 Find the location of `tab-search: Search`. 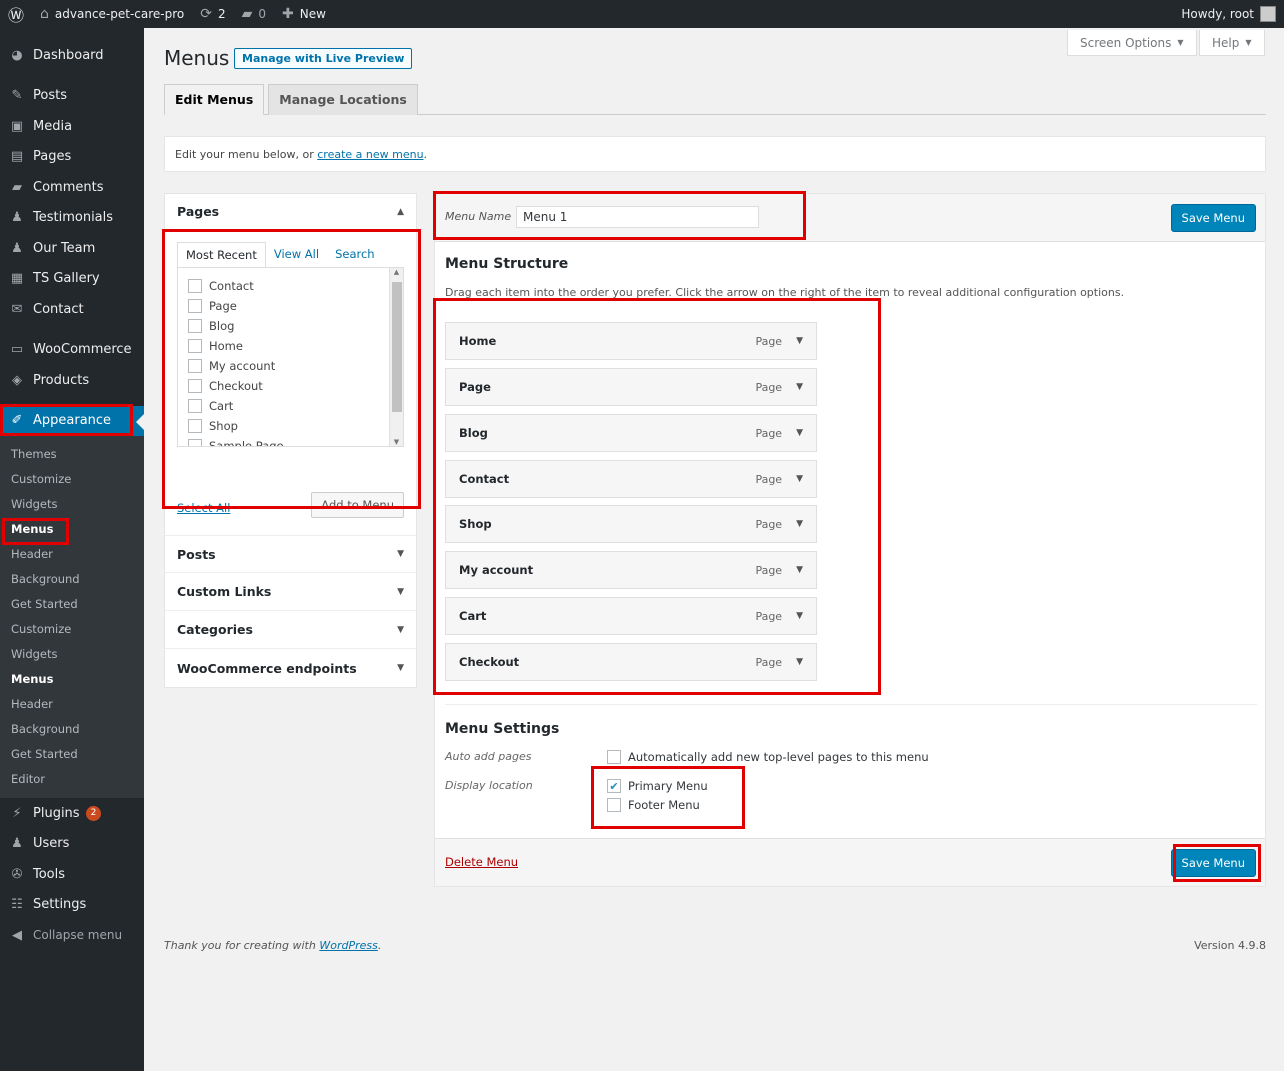

tab-search: Search is located at coordinates (355, 255).